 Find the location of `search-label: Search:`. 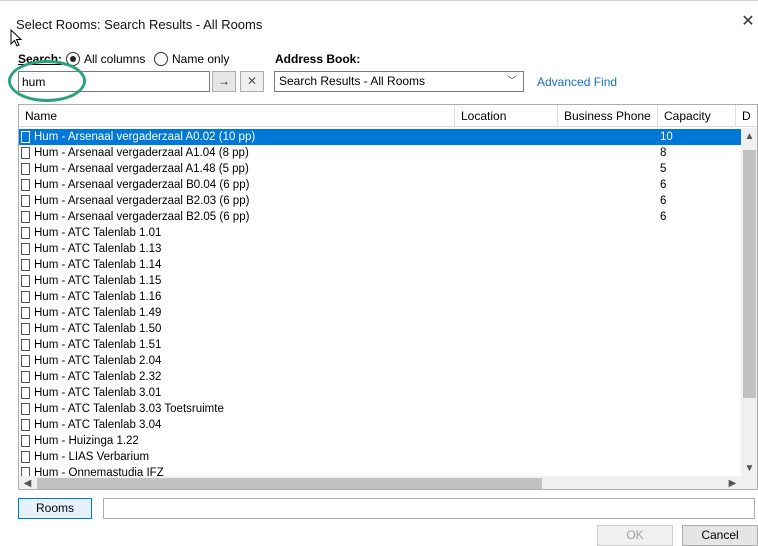

search-label: Search: is located at coordinates (40, 59).